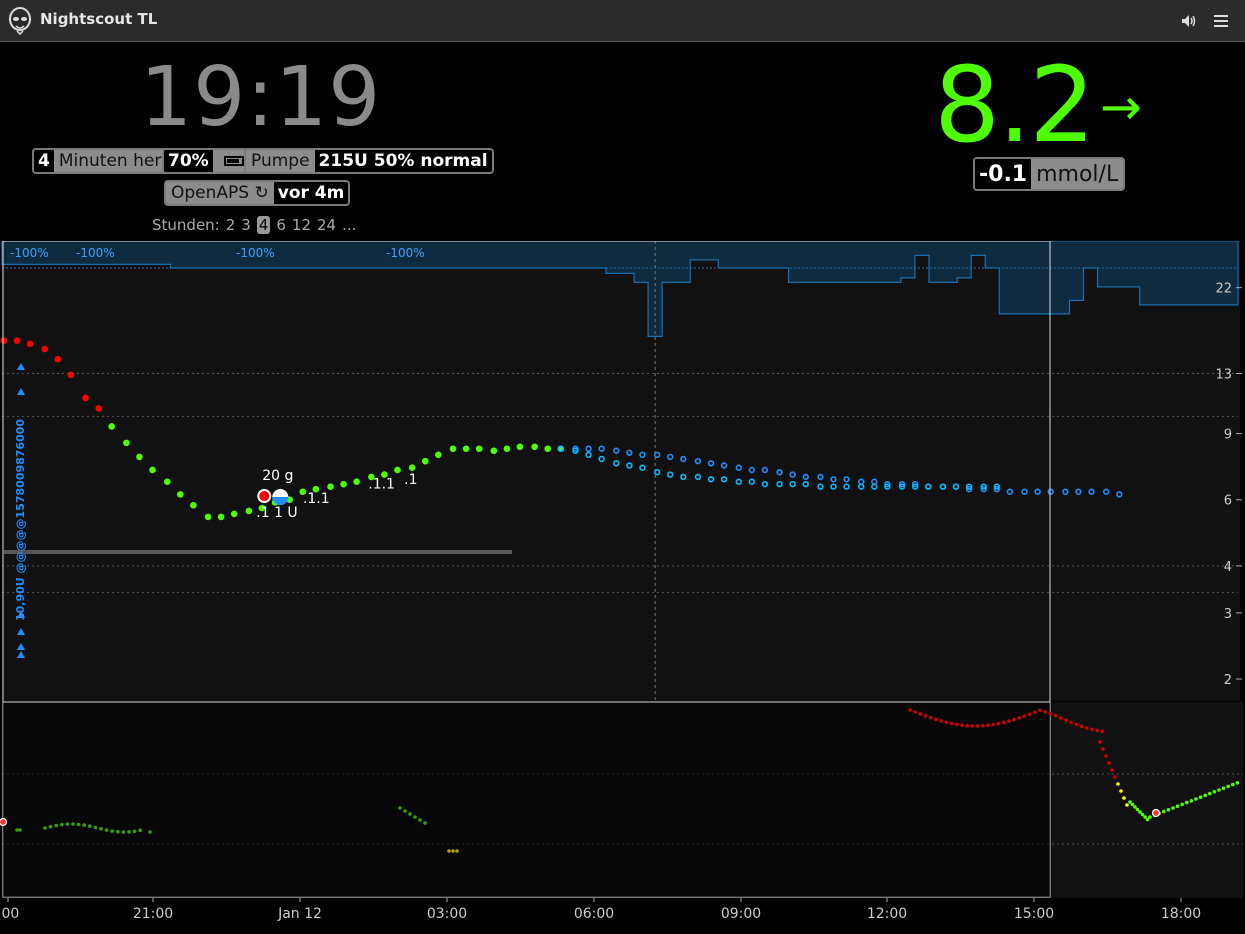 This screenshot has width=1245, height=934. Describe the element at coordinates (1221, 21) in the screenshot. I see `hamburger-menu-icon` at that location.